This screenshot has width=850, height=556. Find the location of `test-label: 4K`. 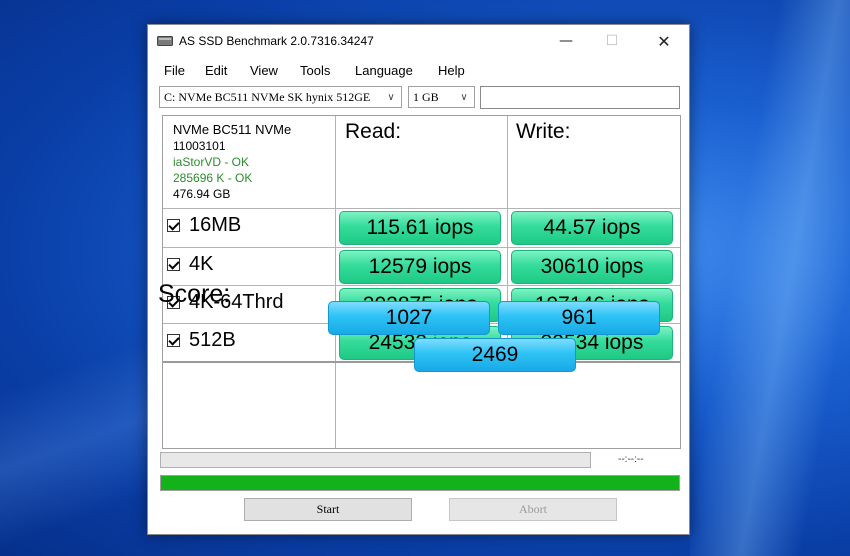

test-label: 4K is located at coordinates (201, 264).